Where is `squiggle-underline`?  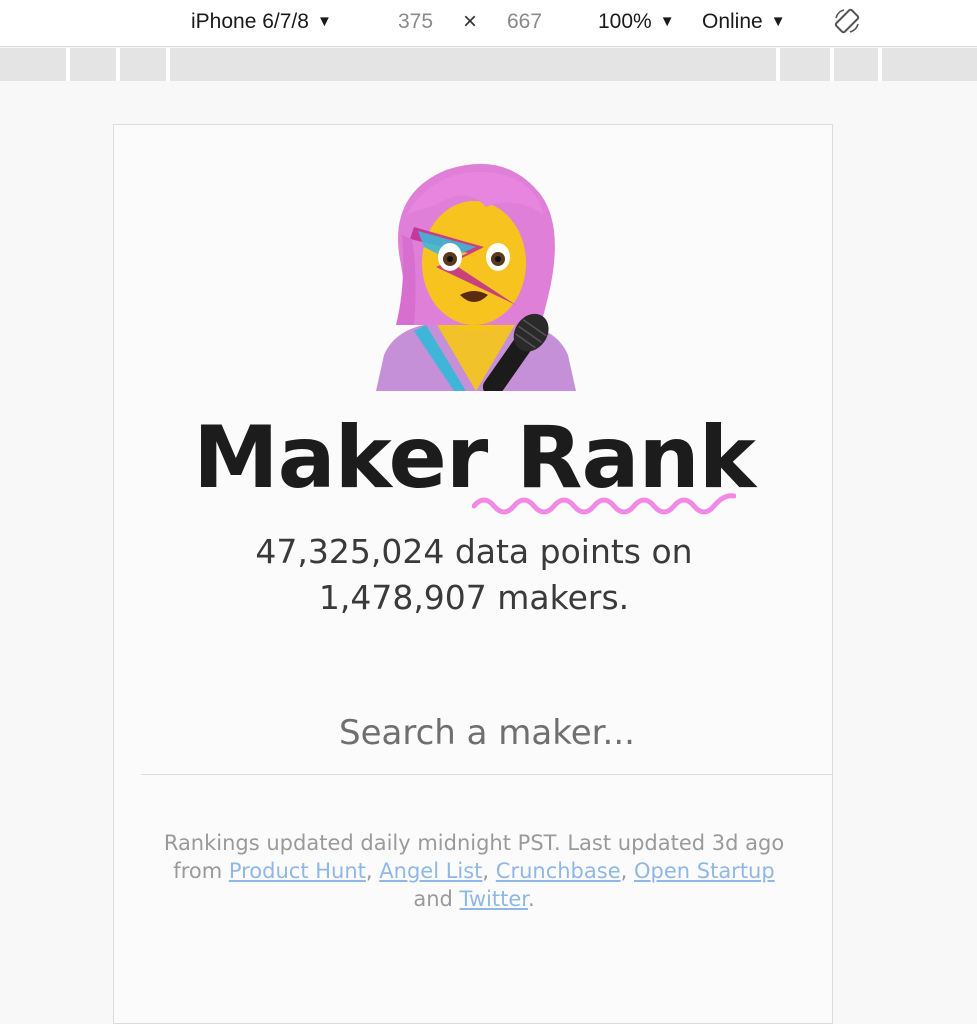 squiggle-underline is located at coordinates (604, 504).